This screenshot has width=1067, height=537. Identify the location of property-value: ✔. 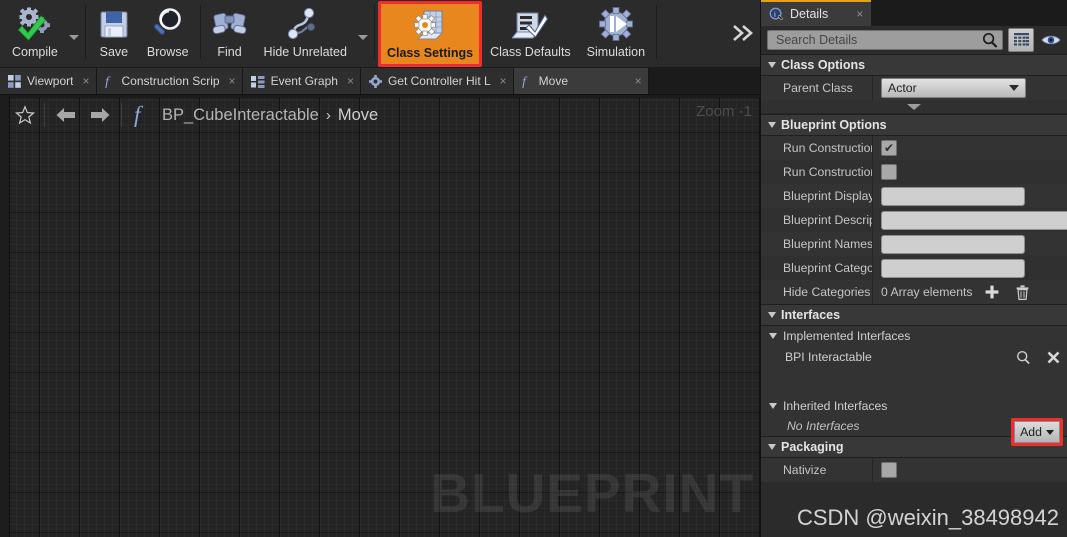
(970, 148).